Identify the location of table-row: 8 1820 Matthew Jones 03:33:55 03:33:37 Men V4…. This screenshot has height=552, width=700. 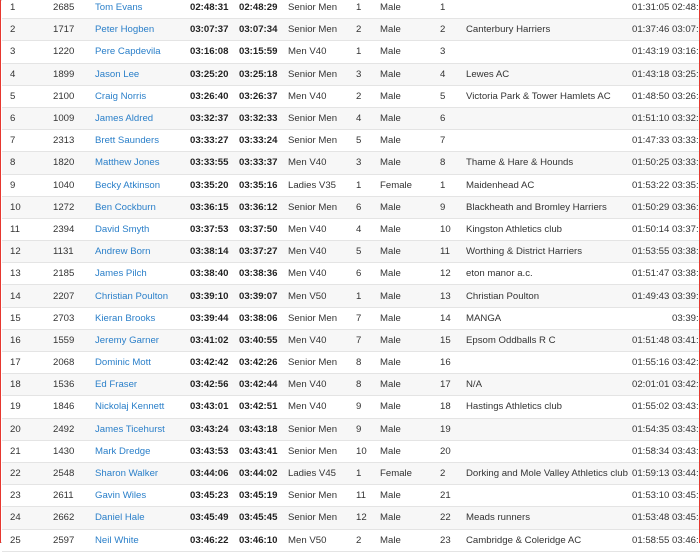
(351, 163).